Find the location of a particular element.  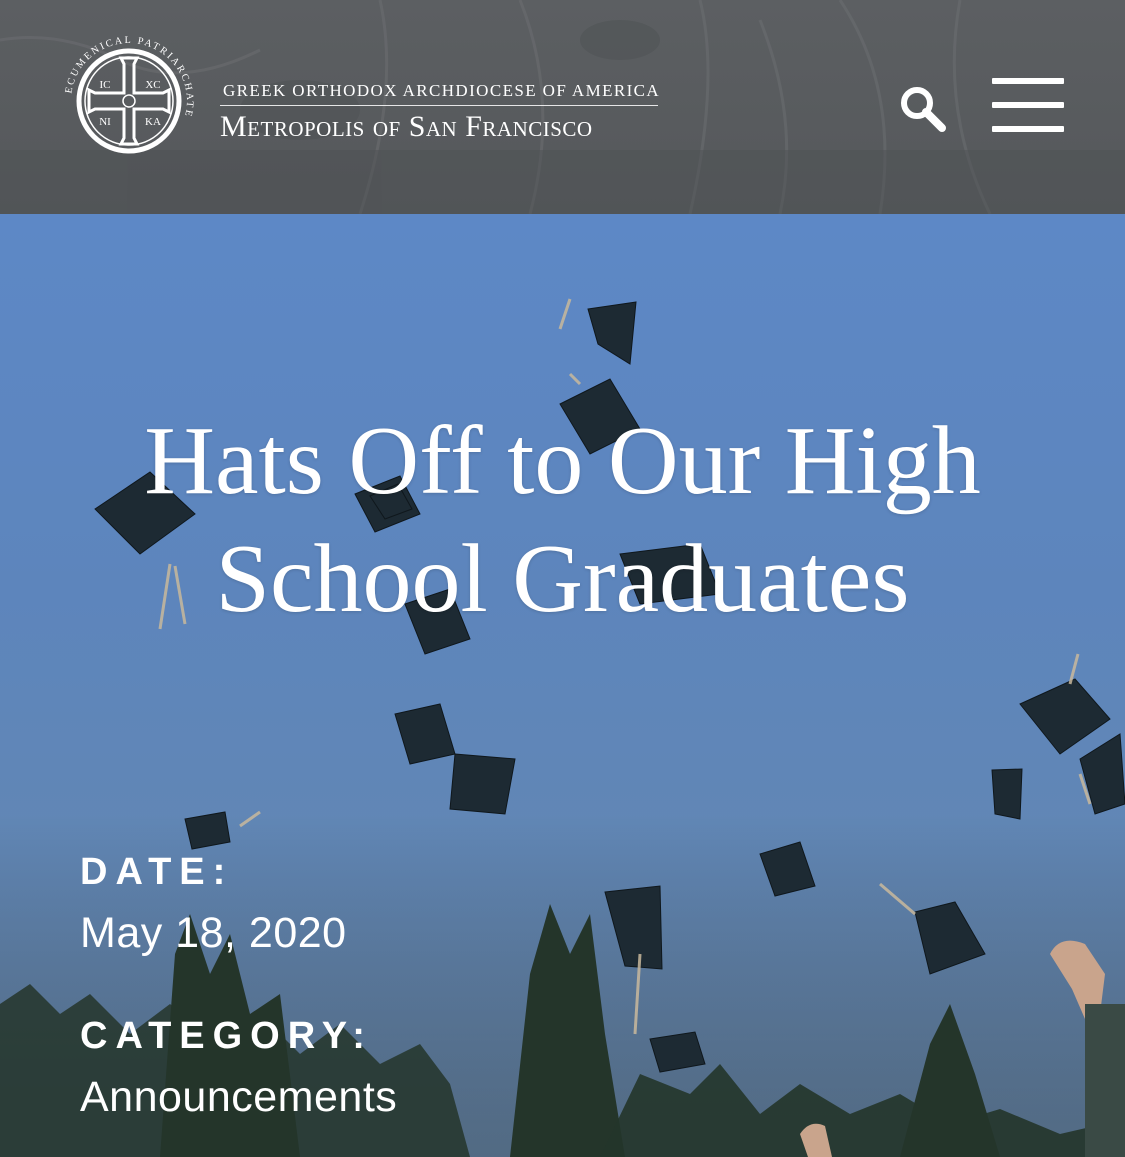

logo-q3-text: NI is located at coordinates (105, 122).